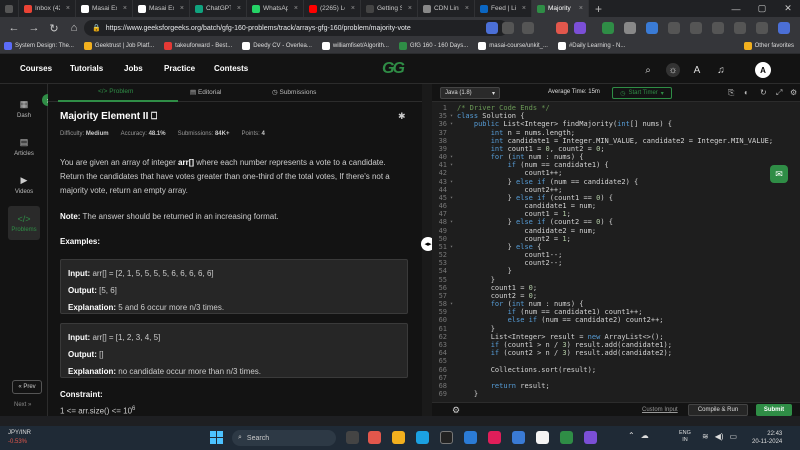 Image resolution: width=800 pixels, height=450 pixels. What do you see at coordinates (697, 70) in the screenshot?
I see `translate-icon: A` at bounding box center [697, 70].